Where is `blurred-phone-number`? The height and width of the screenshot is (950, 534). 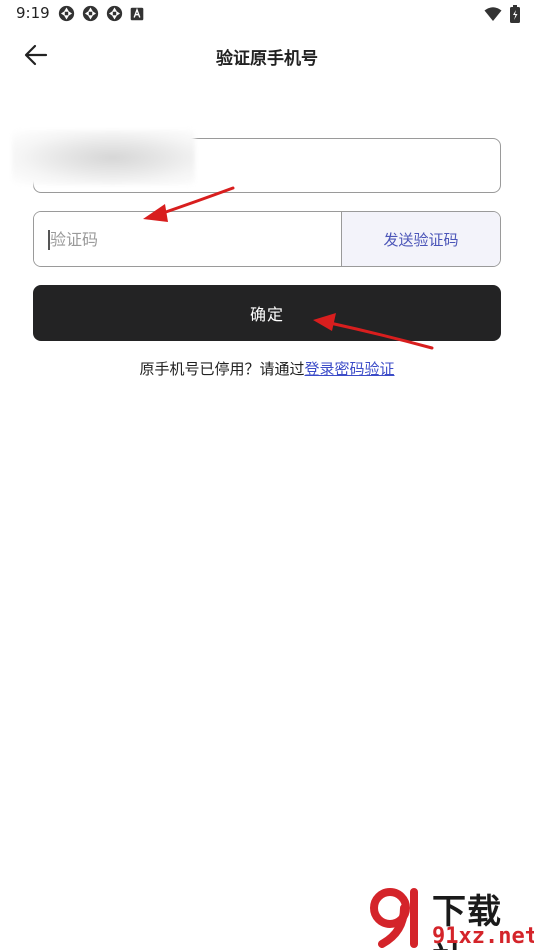 blurred-phone-number is located at coordinates (103, 157).